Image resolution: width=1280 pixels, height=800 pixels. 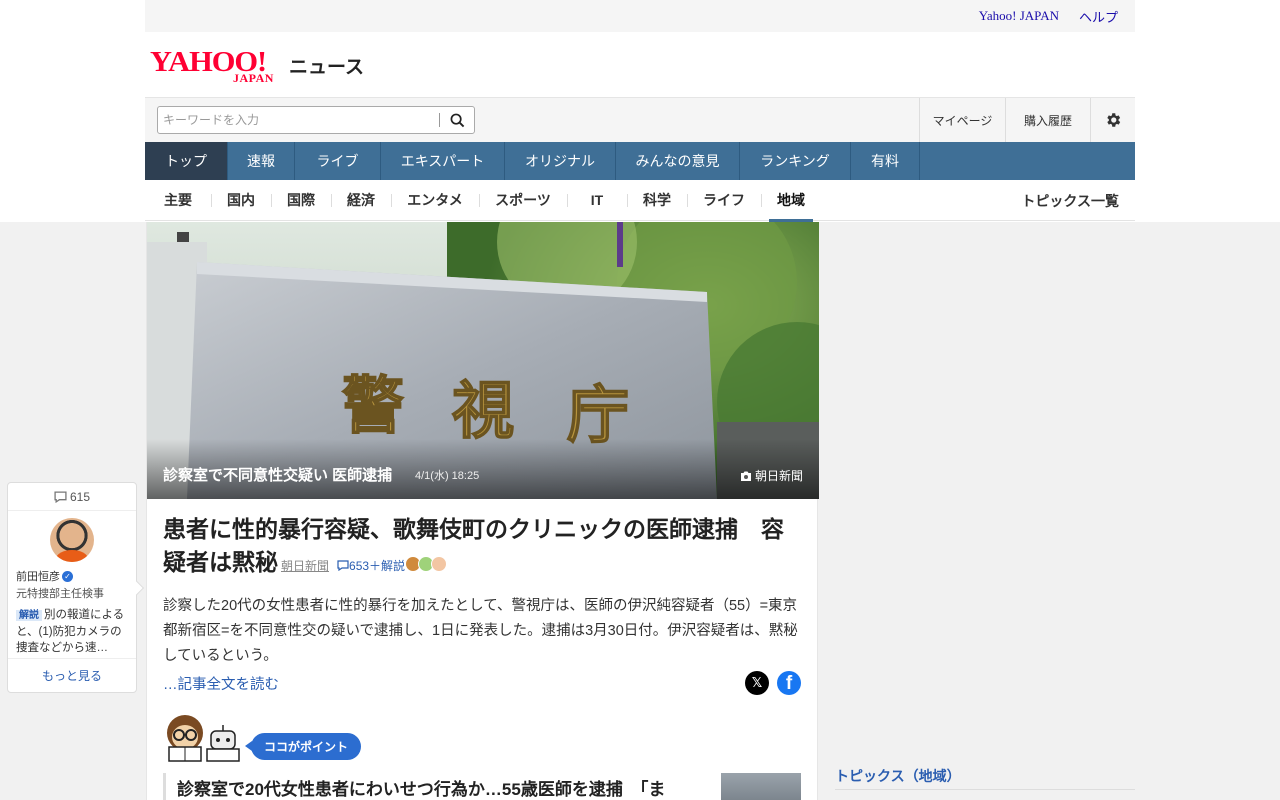 What do you see at coordinates (76, 576) in the screenshot?
I see `expert-name-row: 前田恒彦 ✓` at bounding box center [76, 576].